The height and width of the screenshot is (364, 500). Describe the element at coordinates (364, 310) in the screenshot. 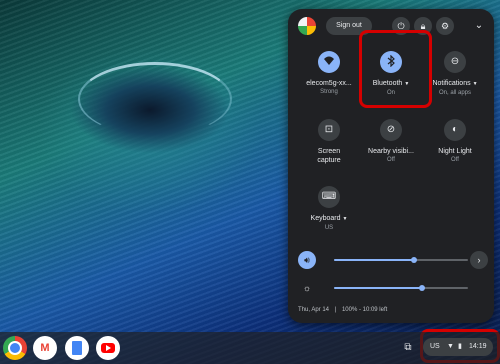

I see `battery-text: 100% - 10:09 left` at that location.